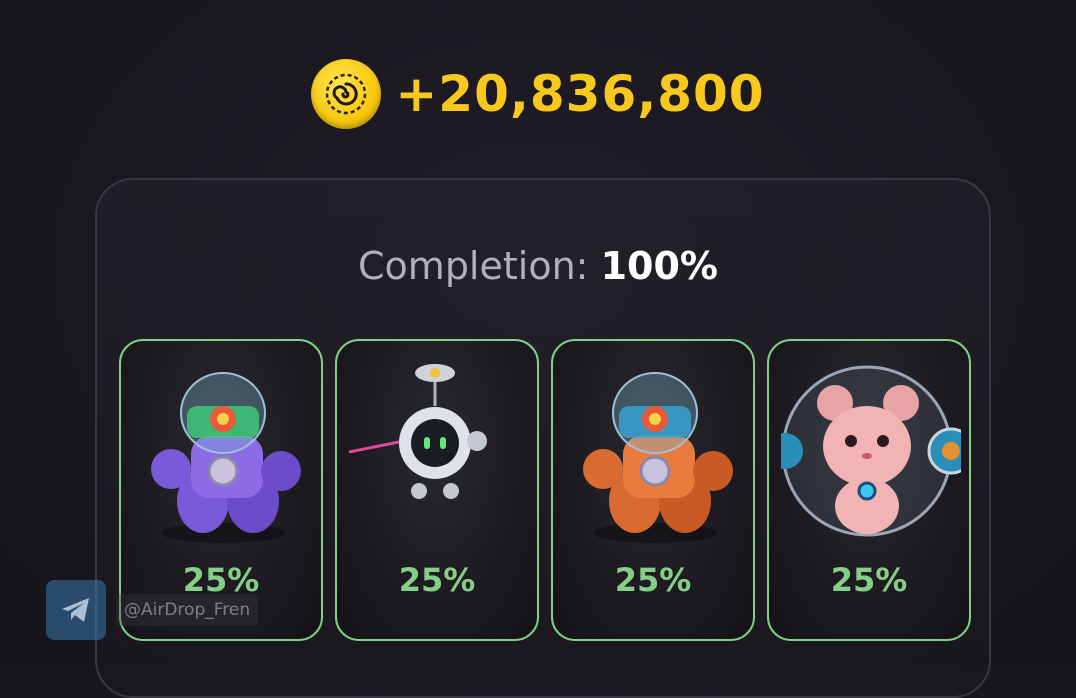  Describe the element at coordinates (346, 94) in the screenshot. I see `coin-icon` at that location.